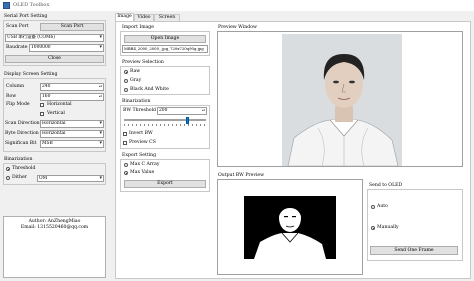  I want to click on email-line: Email: 1315520460@qq.com, so click(54, 227).